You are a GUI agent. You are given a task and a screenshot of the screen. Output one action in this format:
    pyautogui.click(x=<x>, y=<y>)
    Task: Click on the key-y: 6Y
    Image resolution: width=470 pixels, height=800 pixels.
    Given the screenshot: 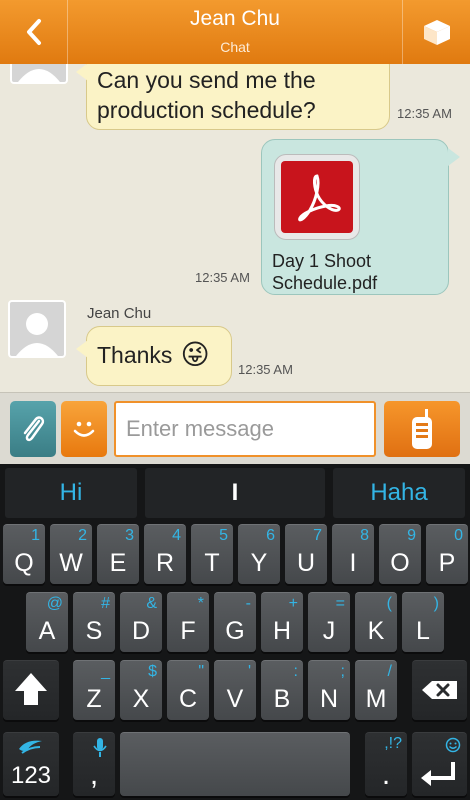 What is the action you would take?
    pyautogui.click(x=259, y=554)
    